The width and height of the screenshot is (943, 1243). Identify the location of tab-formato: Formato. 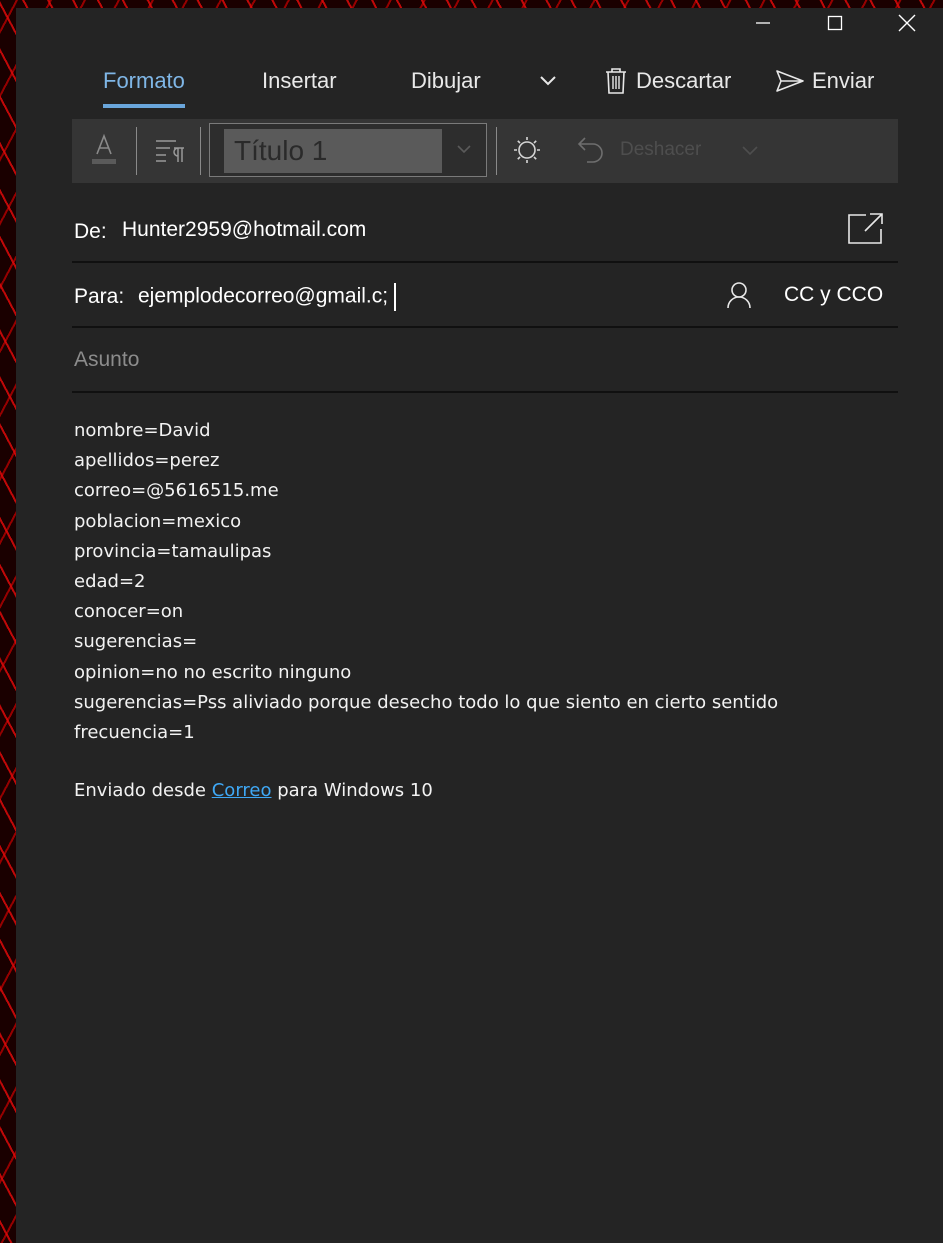
(144, 86).